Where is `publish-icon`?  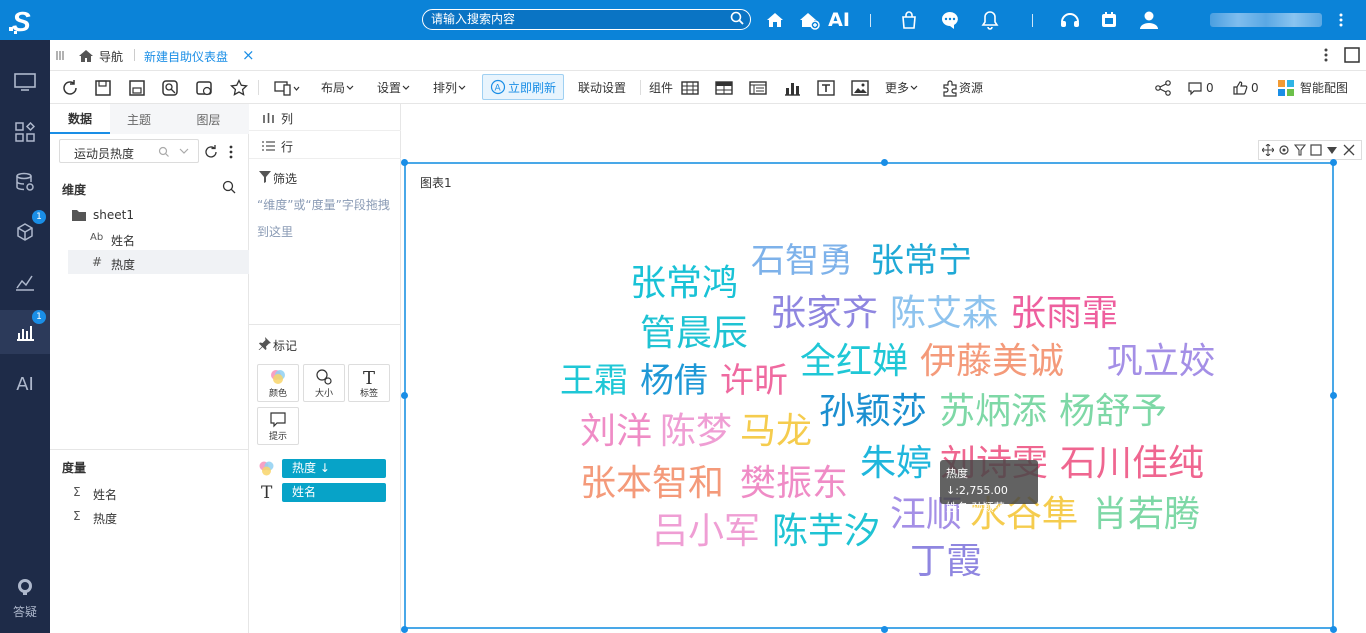 publish-icon is located at coordinates (204, 88).